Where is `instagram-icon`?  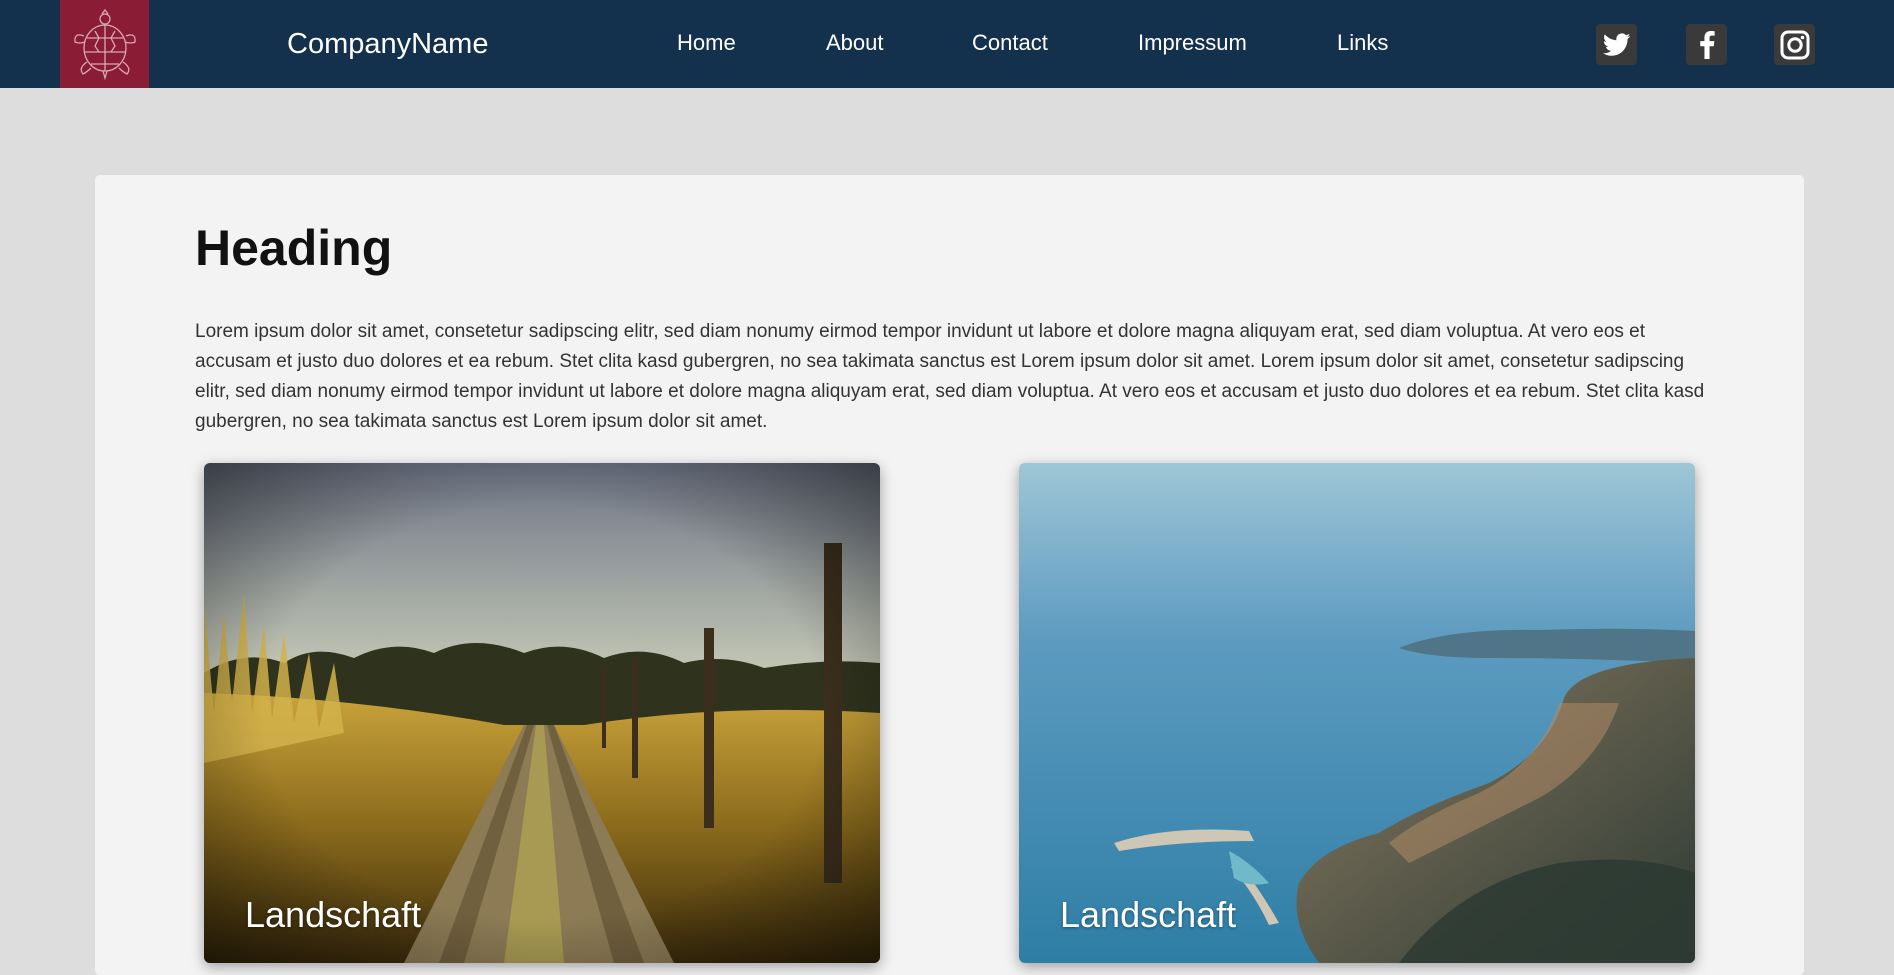 instagram-icon is located at coordinates (1794, 44).